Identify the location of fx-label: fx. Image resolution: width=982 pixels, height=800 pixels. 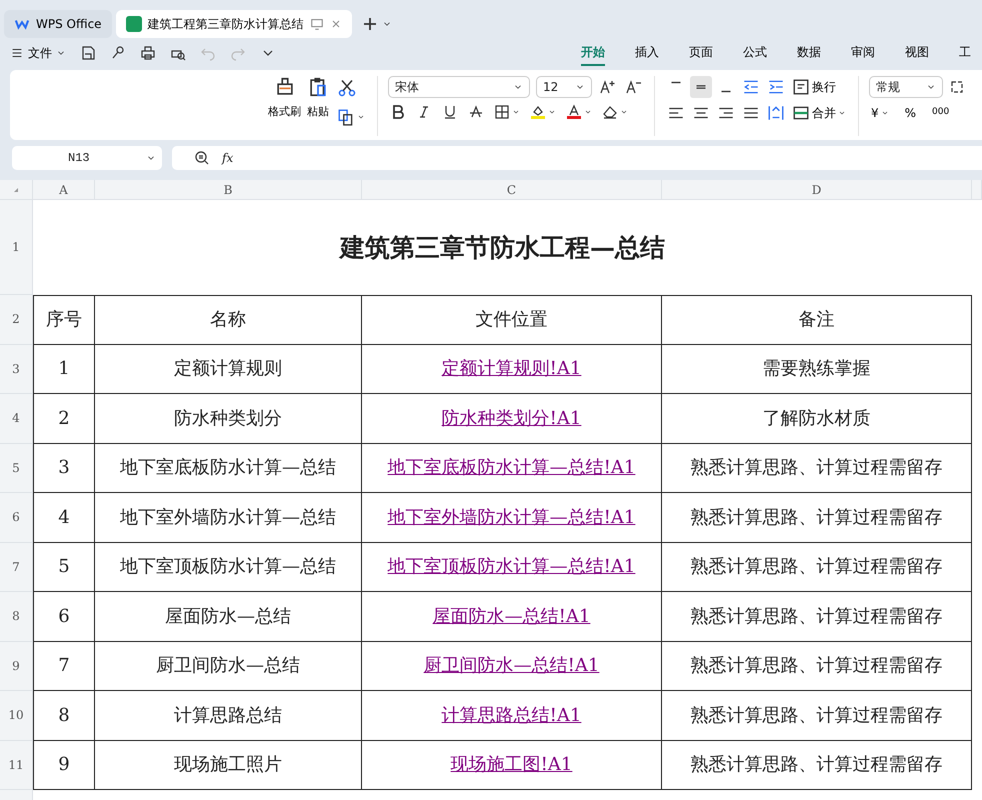
(228, 158).